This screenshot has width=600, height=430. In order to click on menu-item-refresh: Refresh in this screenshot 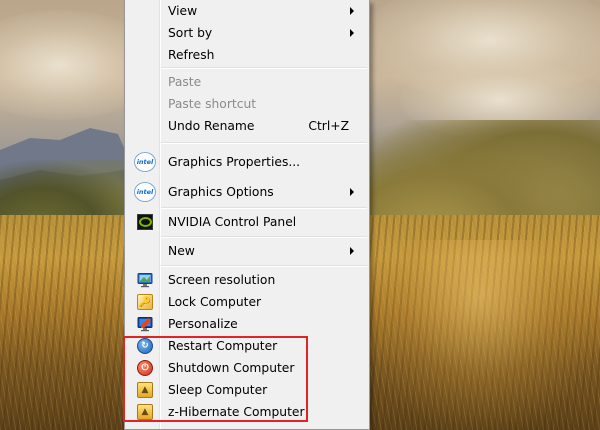, I will do `click(247, 55)`.